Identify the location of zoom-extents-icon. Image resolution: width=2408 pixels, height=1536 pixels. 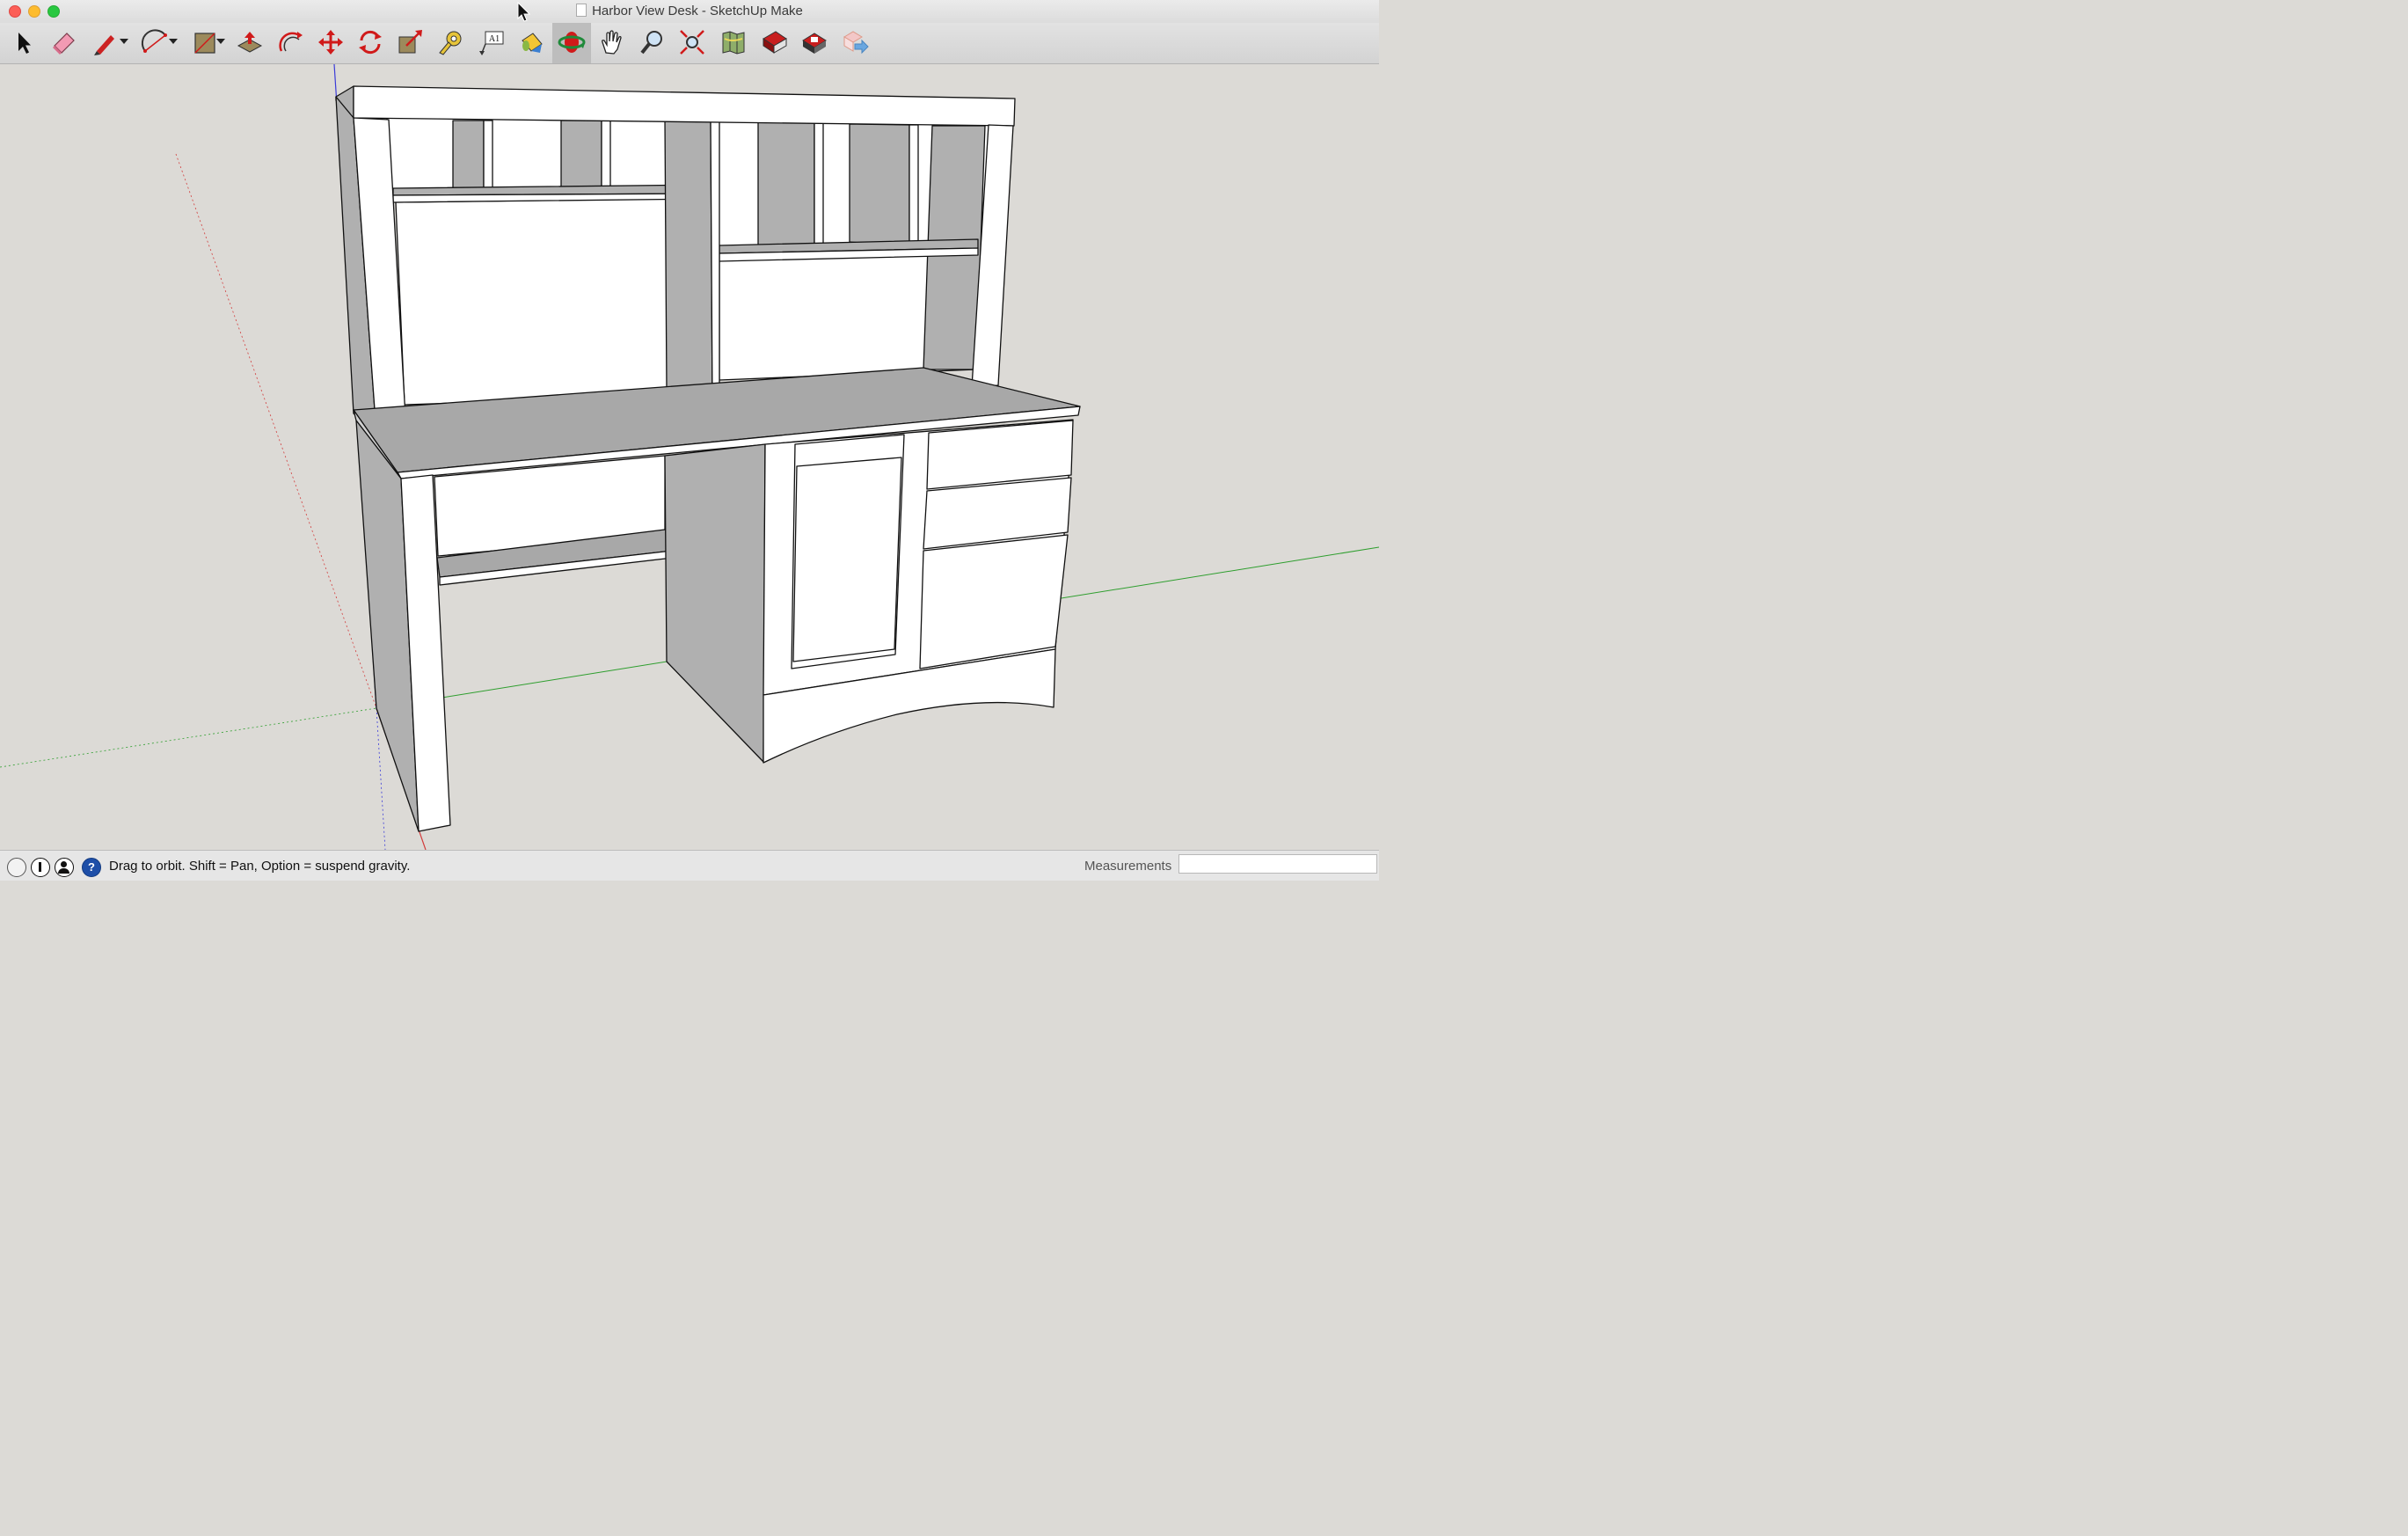
(692, 42).